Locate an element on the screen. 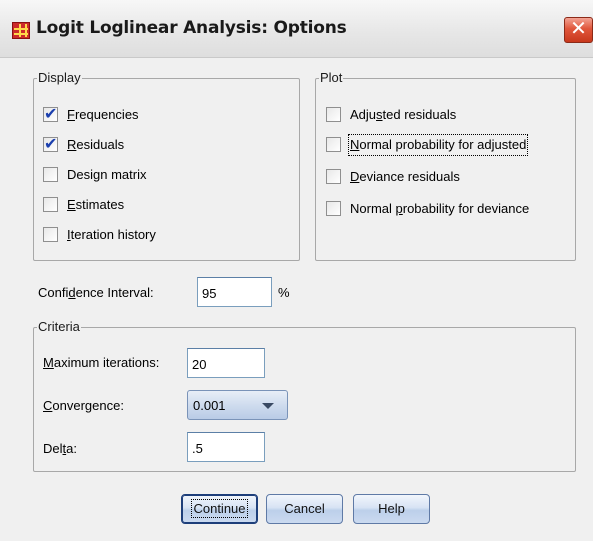 The height and width of the screenshot is (541, 593). cancel-button-label: Cancel is located at coordinates (304, 508).